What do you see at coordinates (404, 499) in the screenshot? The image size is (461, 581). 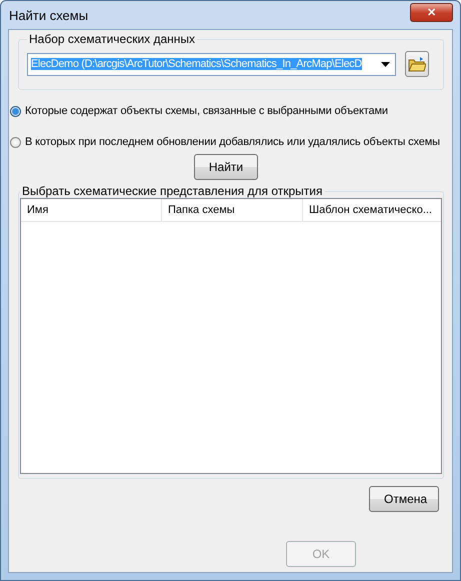 I see `cancel-button: Отмена` at bounding box center [404, 499].